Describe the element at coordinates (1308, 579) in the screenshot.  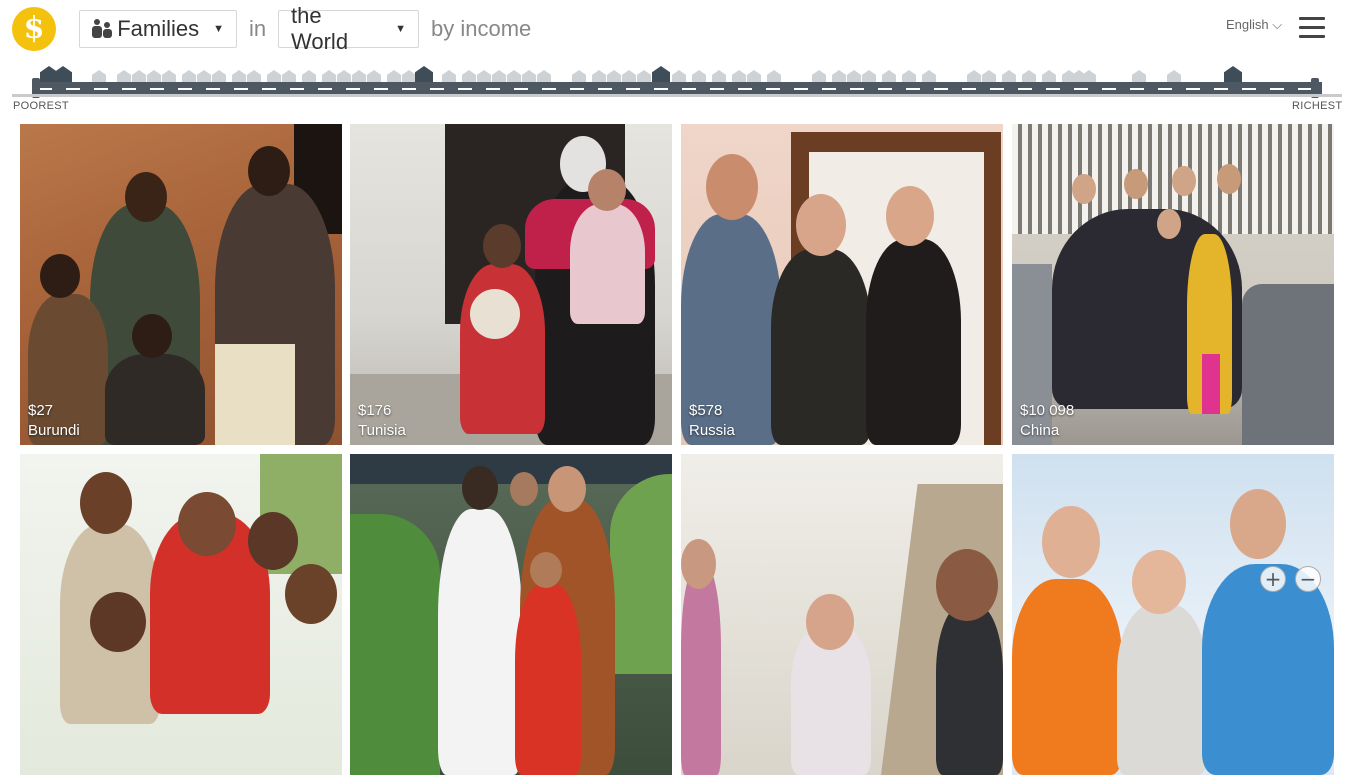
I see `zoom-out-button: −` at that location.